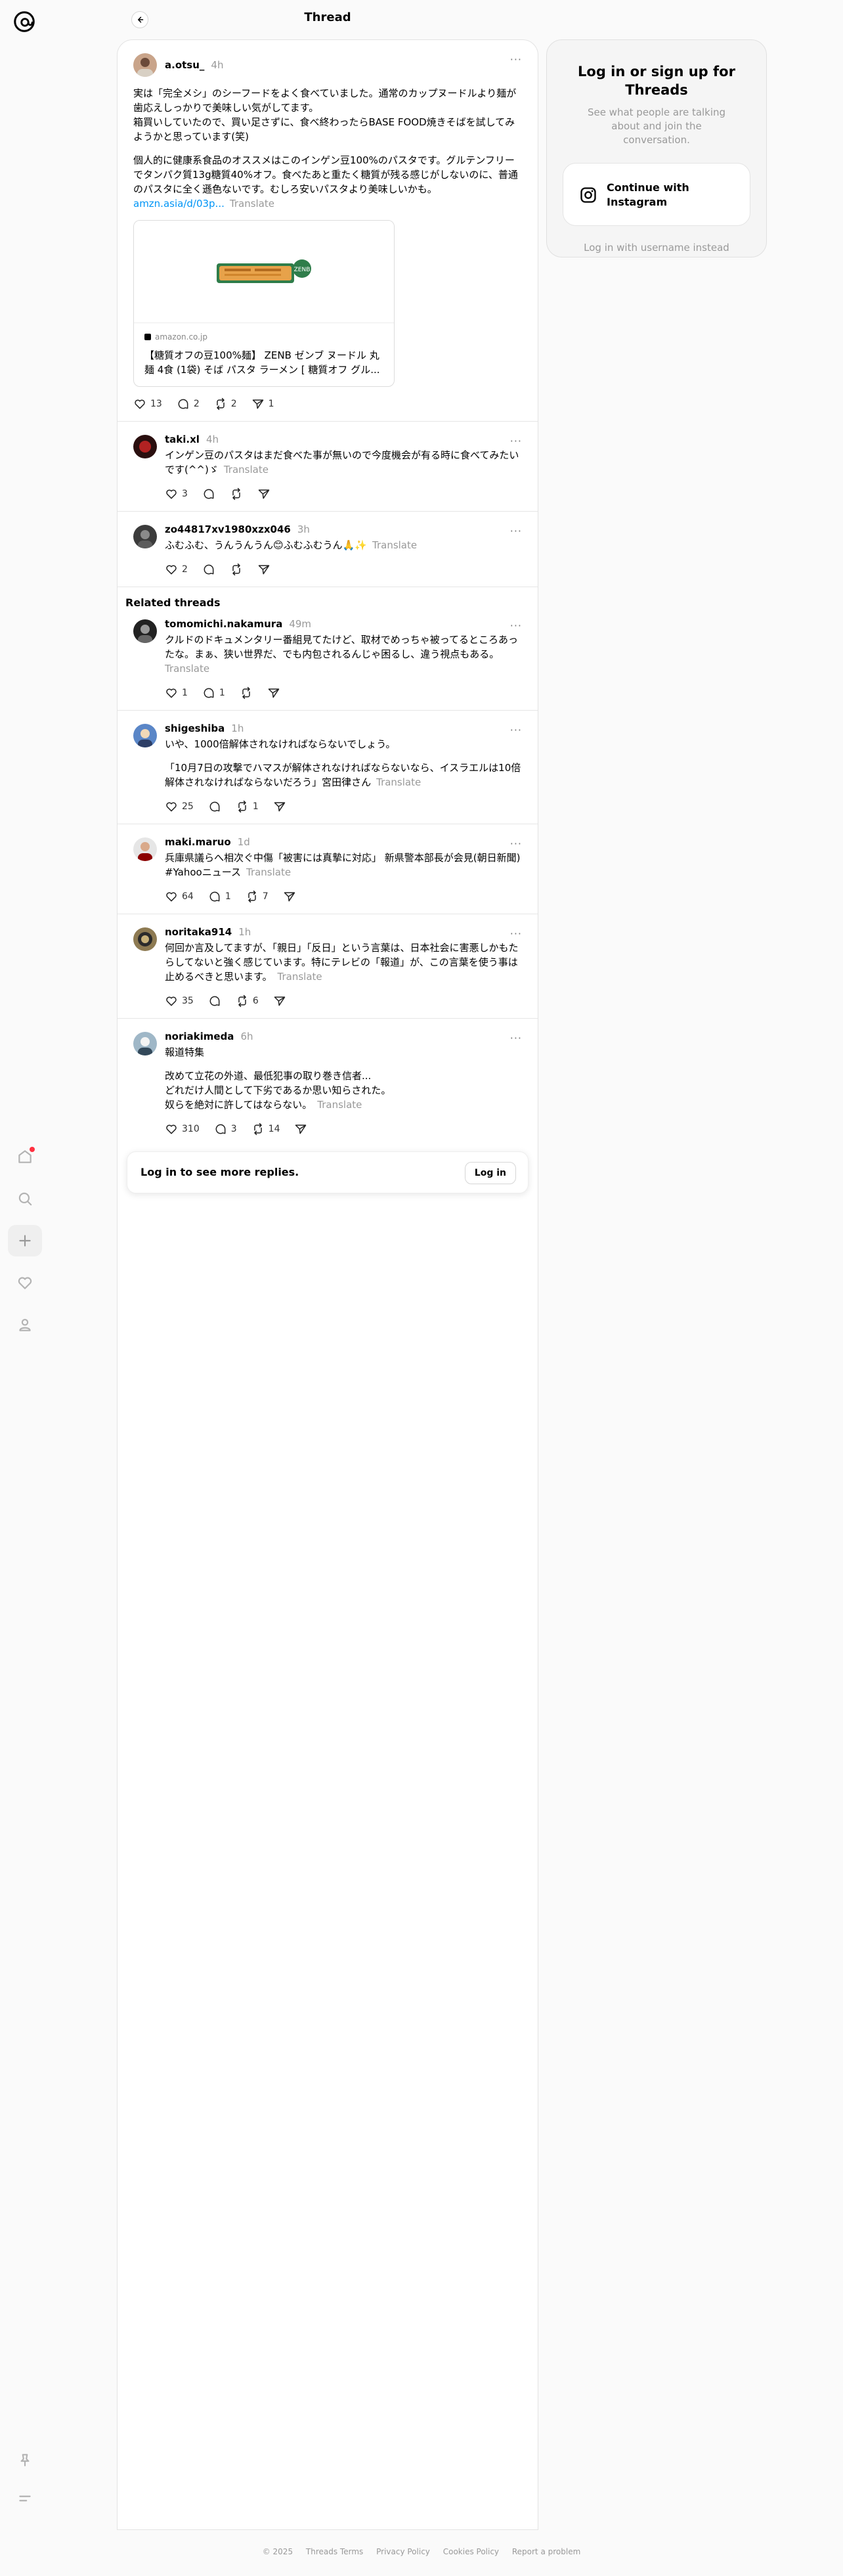  I want to click on like-button: 3, so click(176, 493).